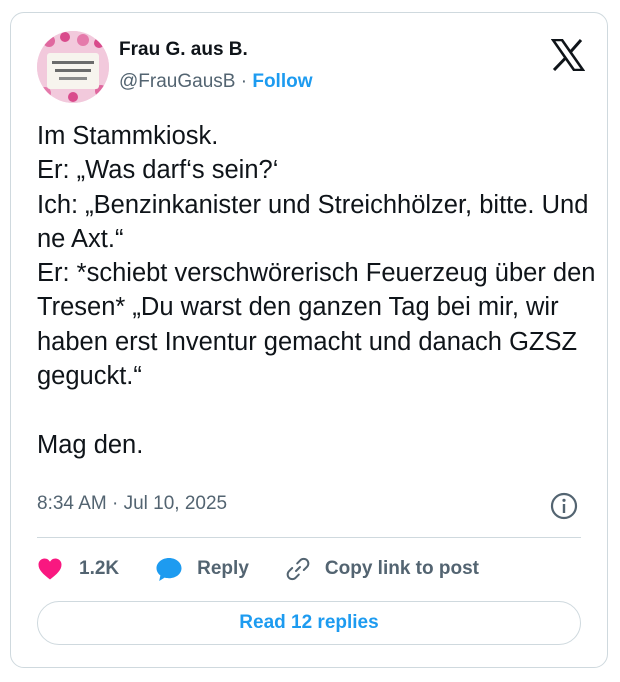 The image size is (620, 682). I want to click on read-replies-button: Read 12 replies, so click(309, 623).